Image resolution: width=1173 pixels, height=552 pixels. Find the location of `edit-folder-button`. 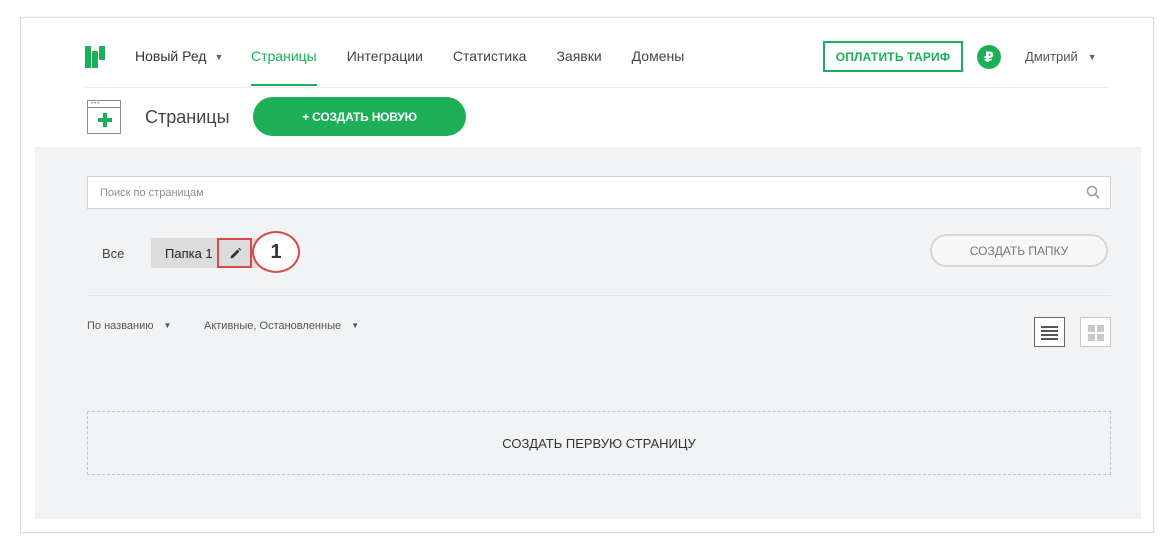

edit-folder-button is located at coordinates (234, 253).